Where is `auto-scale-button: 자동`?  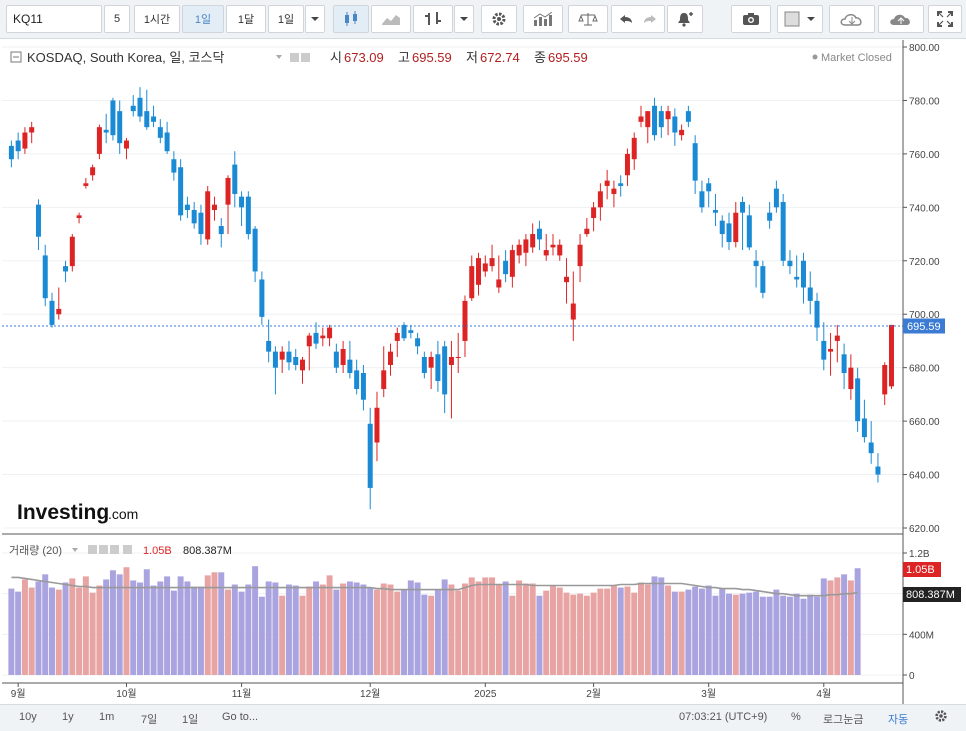 auto-scale-button: 자동 is located at coordinates (898, 719).